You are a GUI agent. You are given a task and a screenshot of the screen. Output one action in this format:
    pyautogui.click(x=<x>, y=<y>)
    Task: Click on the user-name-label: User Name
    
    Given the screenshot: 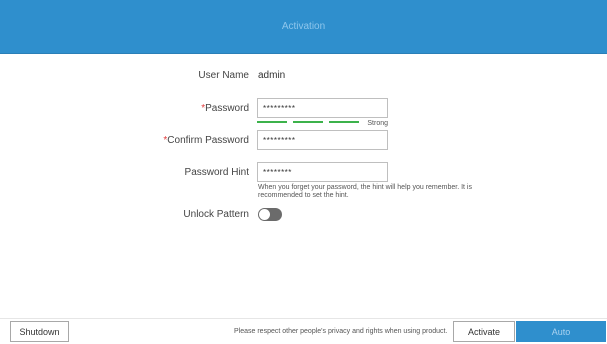 What is the action you would take?
    pyautogui.click(x=223, y=75)
    